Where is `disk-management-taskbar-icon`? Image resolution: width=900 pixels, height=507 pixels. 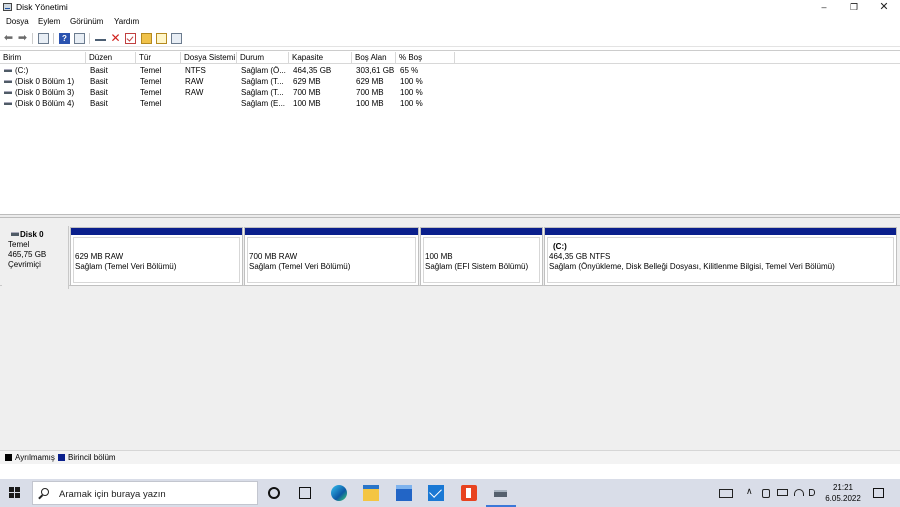
disk-management-taskbar-icon is located at coordinates (501, 493).